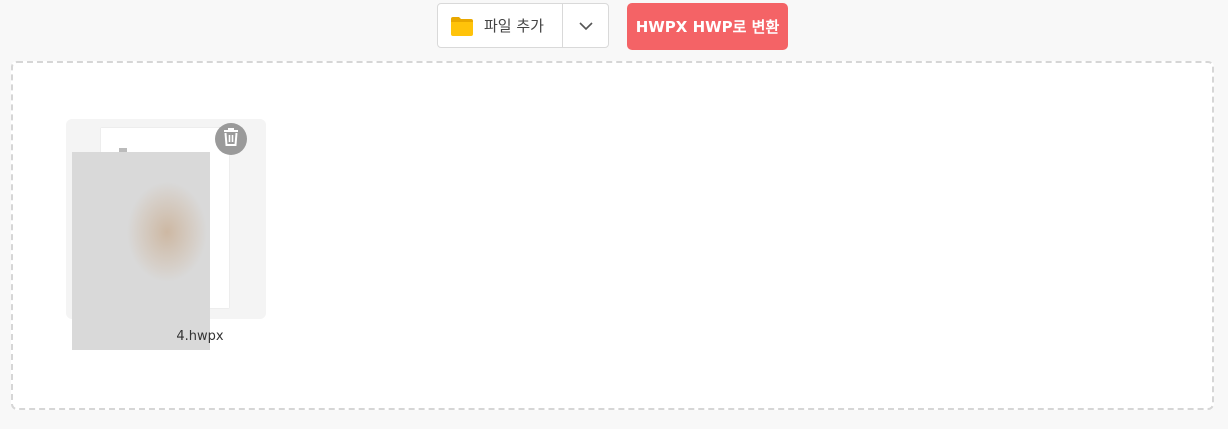  Describe the element at coordinates (462, 26) in the screenshot. I see `folder-icon` at that location.